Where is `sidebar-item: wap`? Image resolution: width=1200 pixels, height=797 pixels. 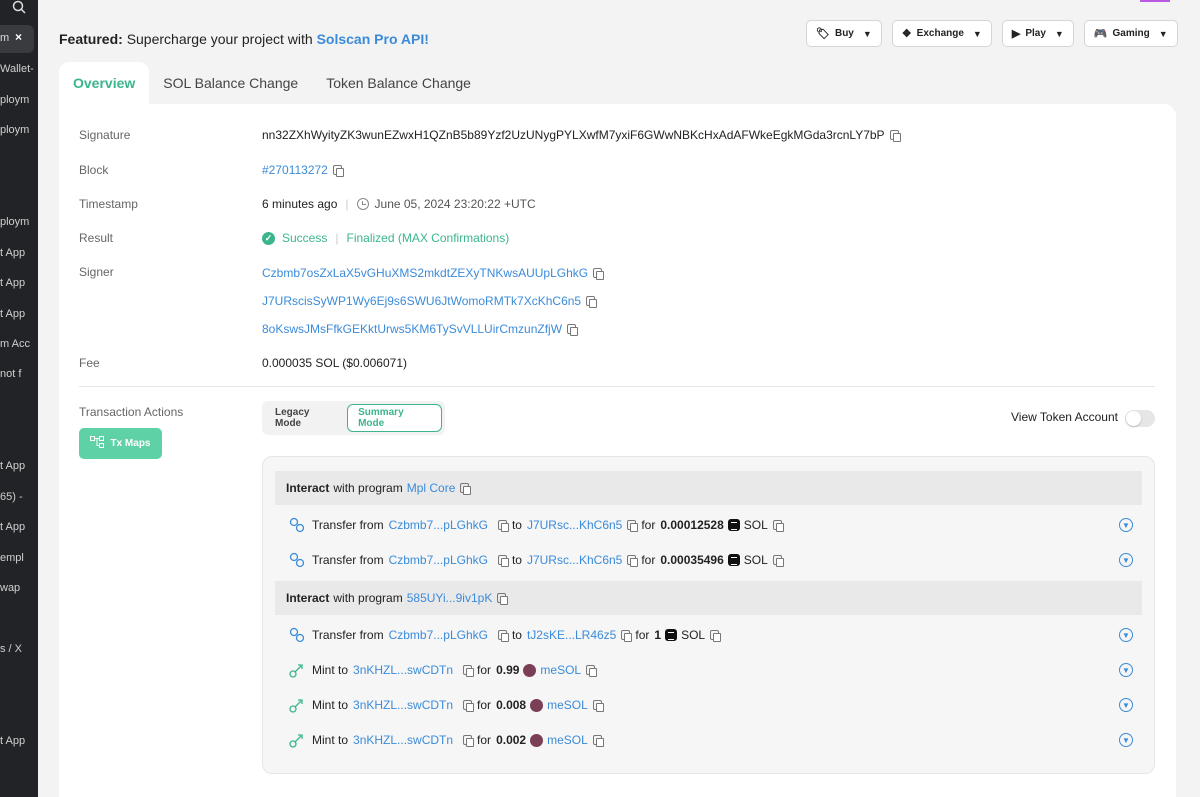 sidebar-item: wap is located at coordinates (10, 588).